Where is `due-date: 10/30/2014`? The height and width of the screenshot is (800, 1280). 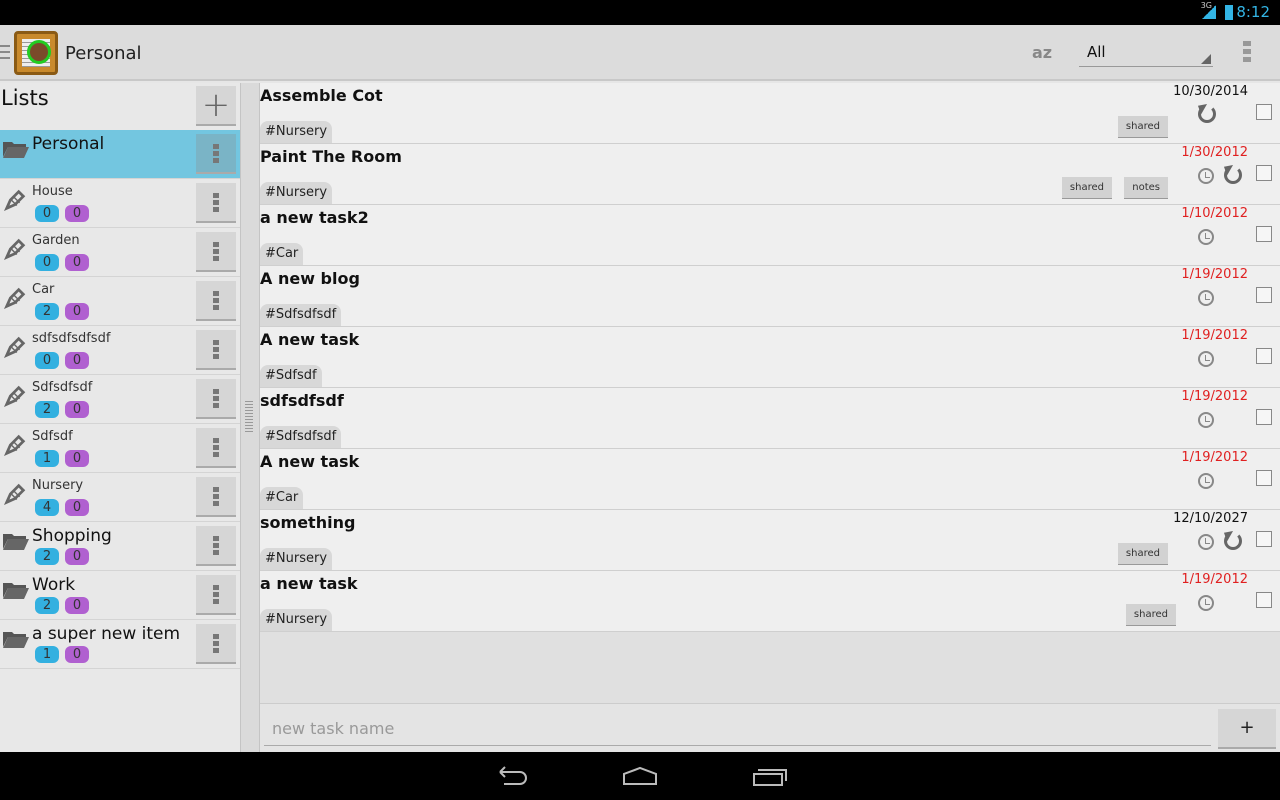 due-date: 10/30/2014 is located at coordinates (1210, 91).